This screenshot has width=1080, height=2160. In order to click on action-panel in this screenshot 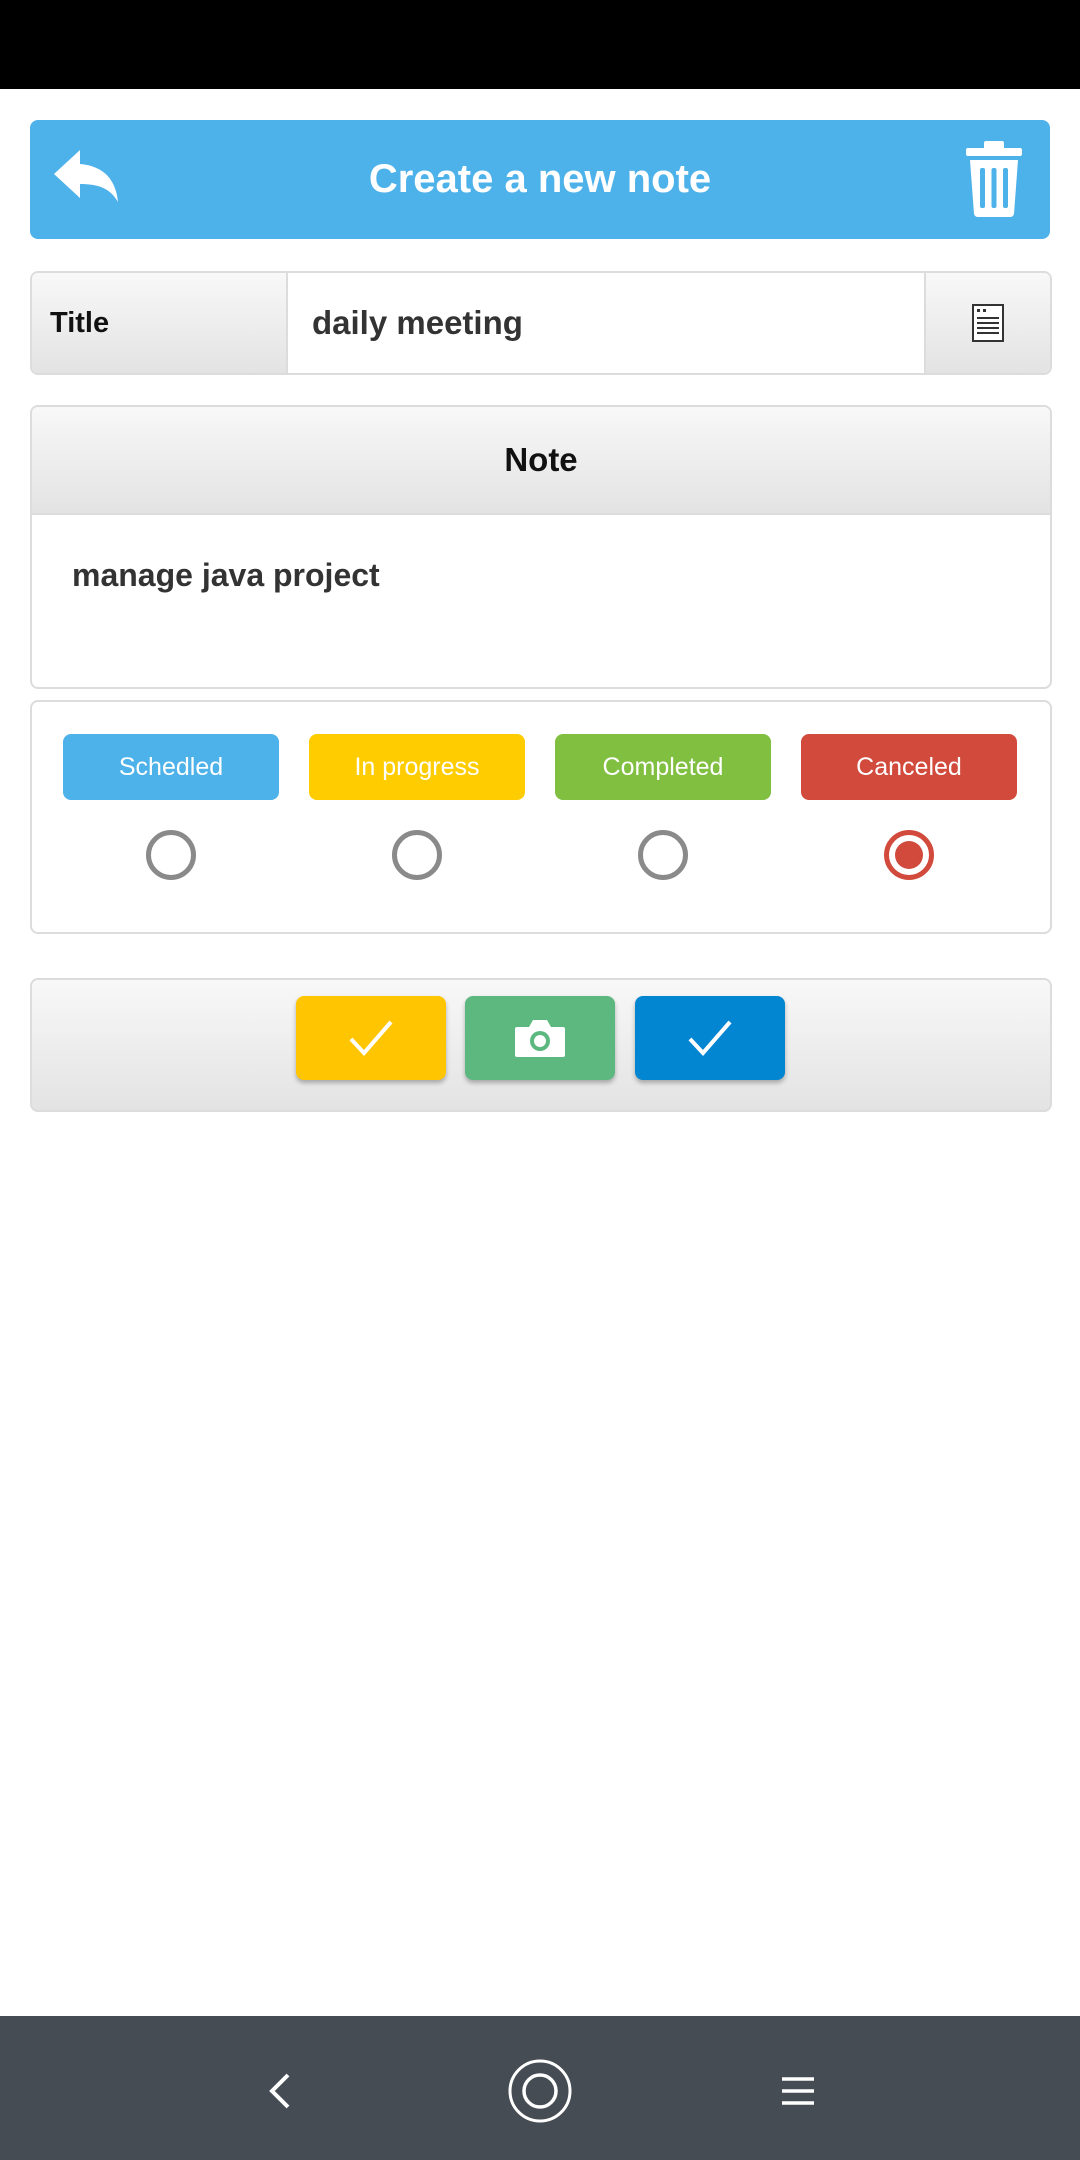, I will do `click(541, 1045)`.